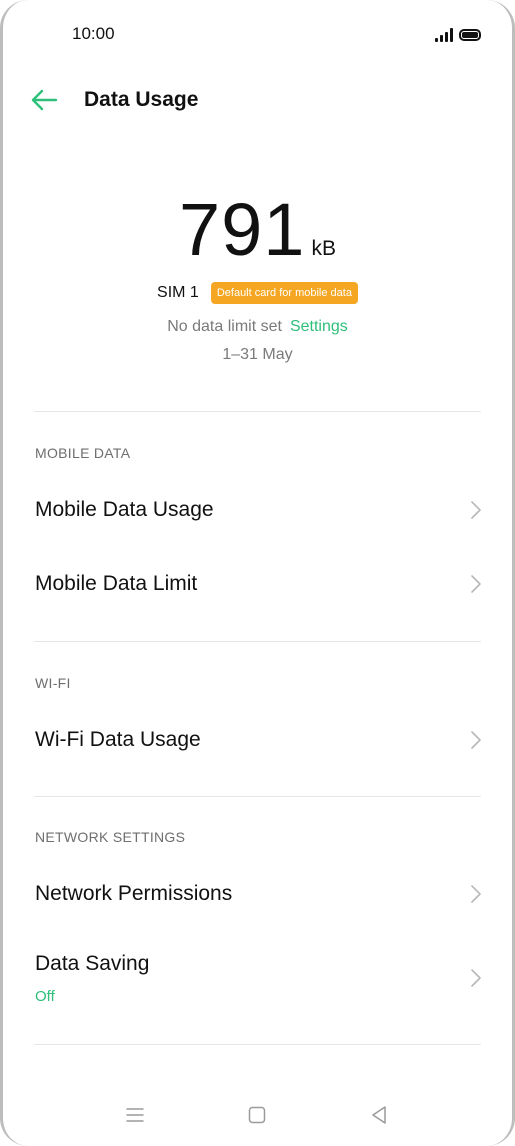 This screenshot has width=515, height=1146. Describe the element at coordinates (242, 229) in the screenshot. I see `usage-value: 791` at that location.